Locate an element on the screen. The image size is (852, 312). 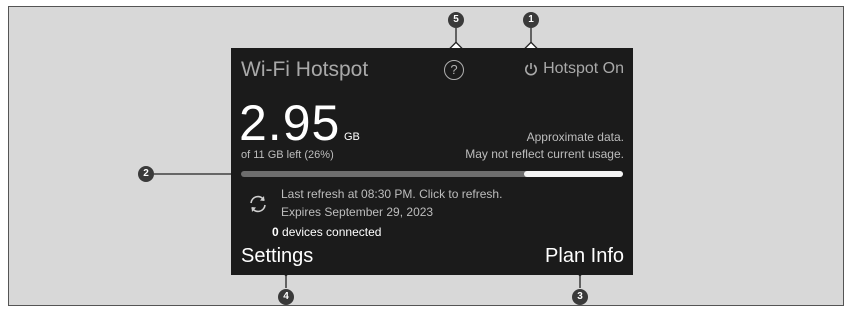
devices-count: 0 is located at coordinates (275, 232).